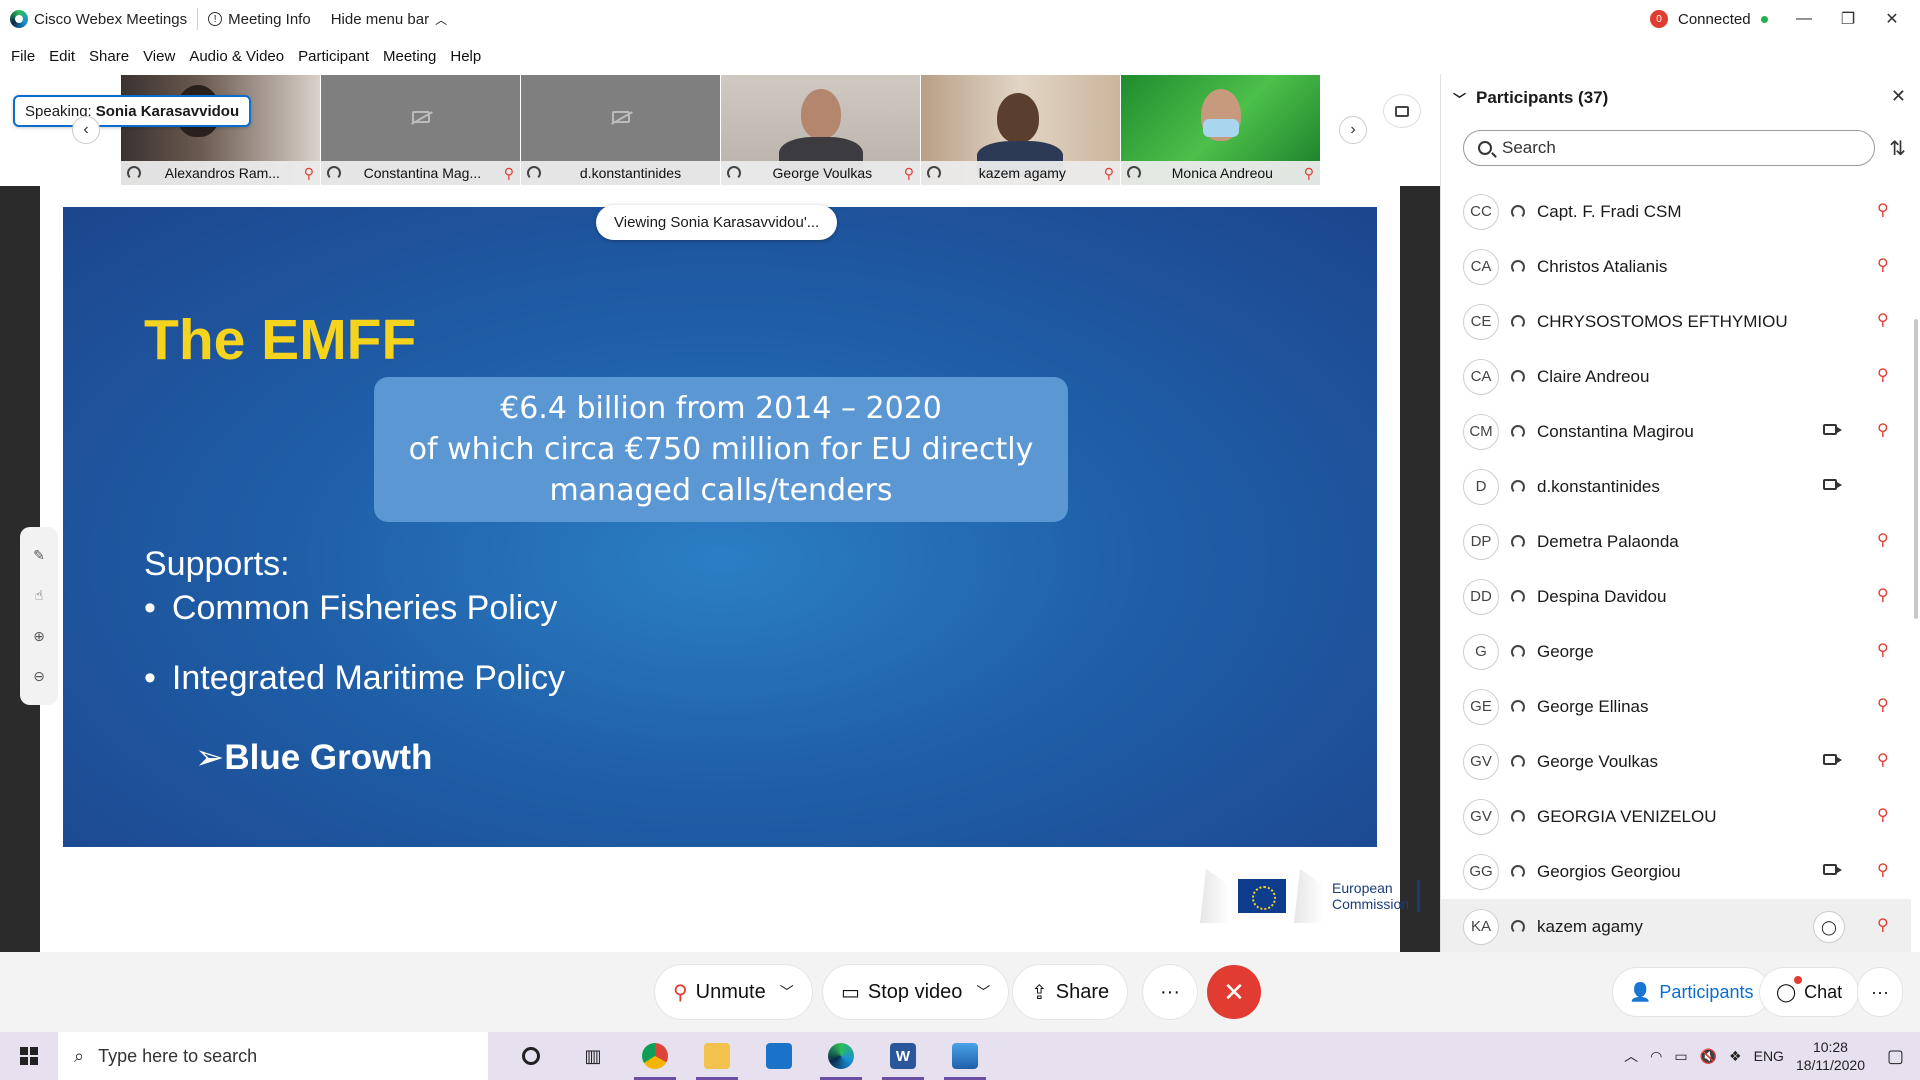 The height and width of the screenshot is (1080, 1920). I want to click on video-tile: Alexandros Ram... ⚲, so click(220, 130).